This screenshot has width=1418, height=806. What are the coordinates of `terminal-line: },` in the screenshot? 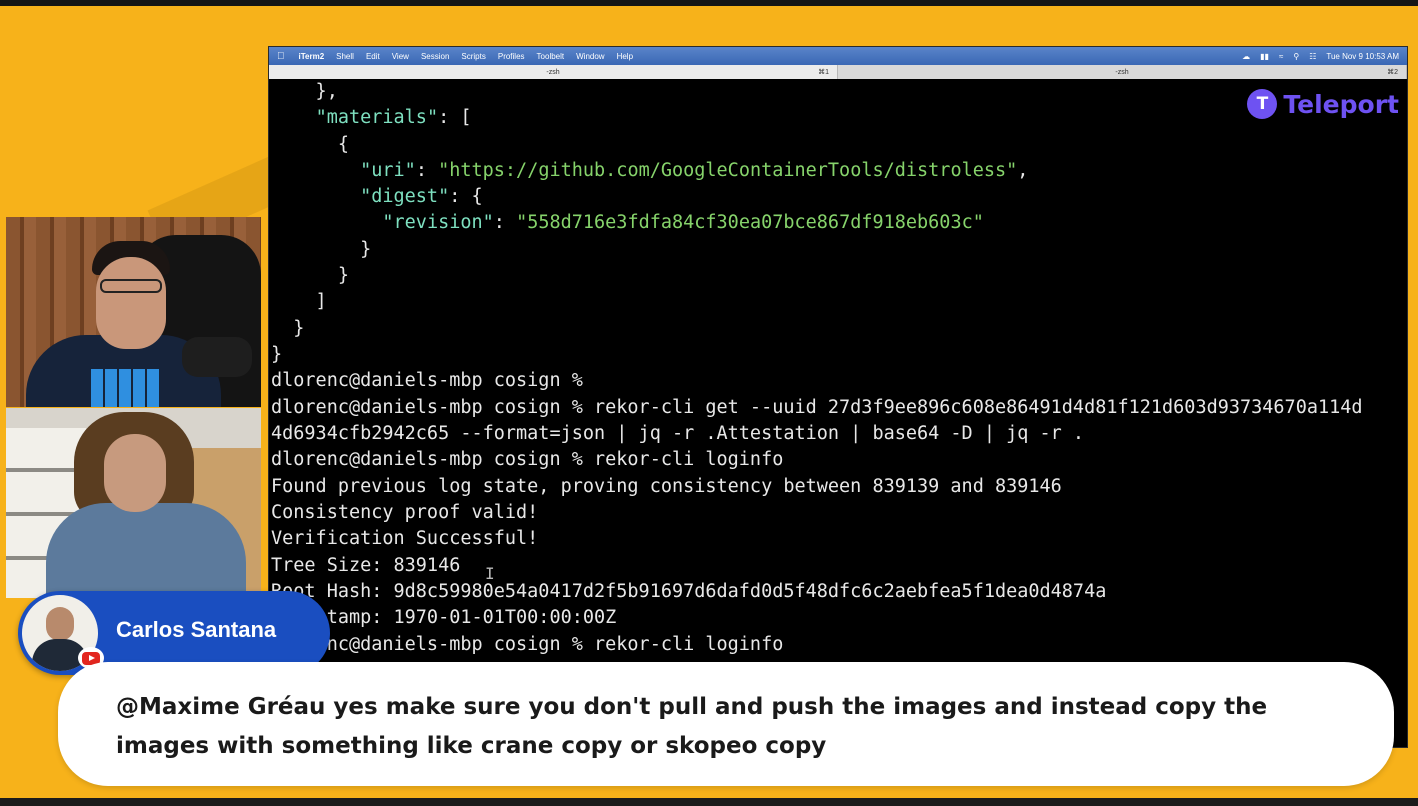 It's located at (304, 91).